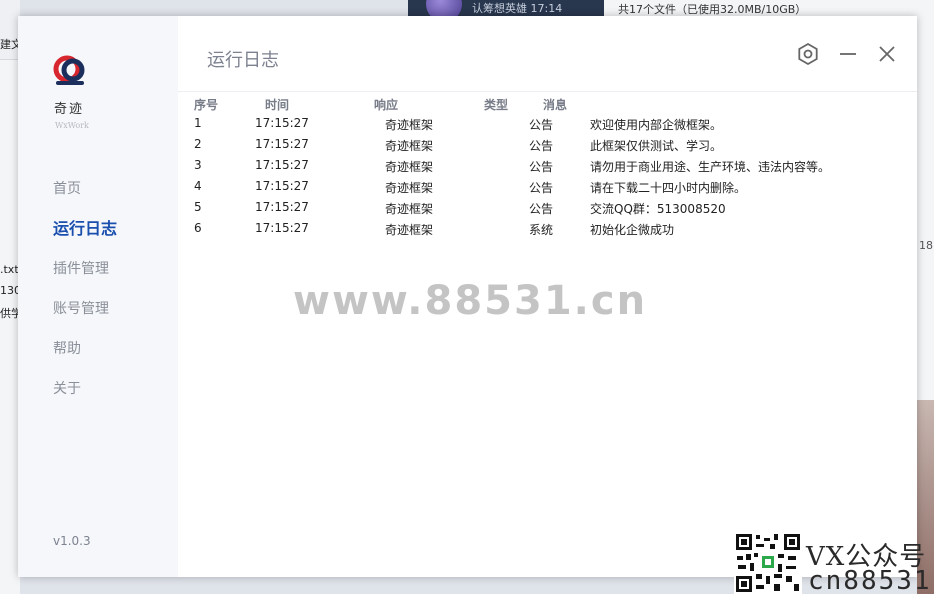  Describe the element at coordinates (541, 230) in the screenshot. I see `cell-type: 系统` at that location.